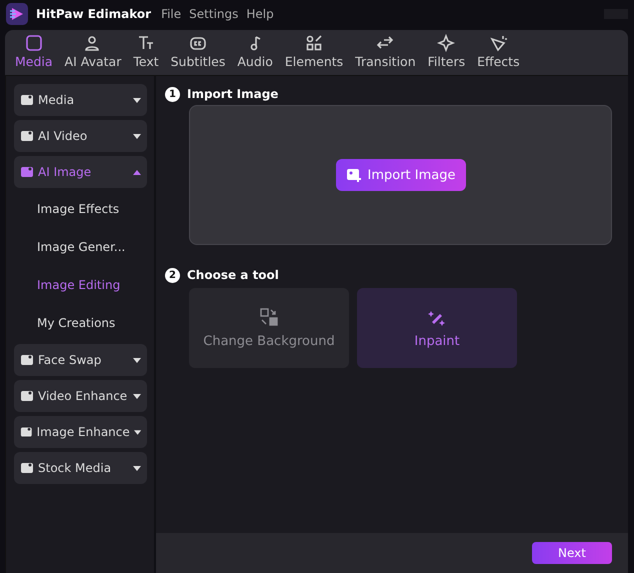  Describe the element at coordinates (94, 14) in the screenshot. I see `app-title: HitPaw Edimakor` at that location.